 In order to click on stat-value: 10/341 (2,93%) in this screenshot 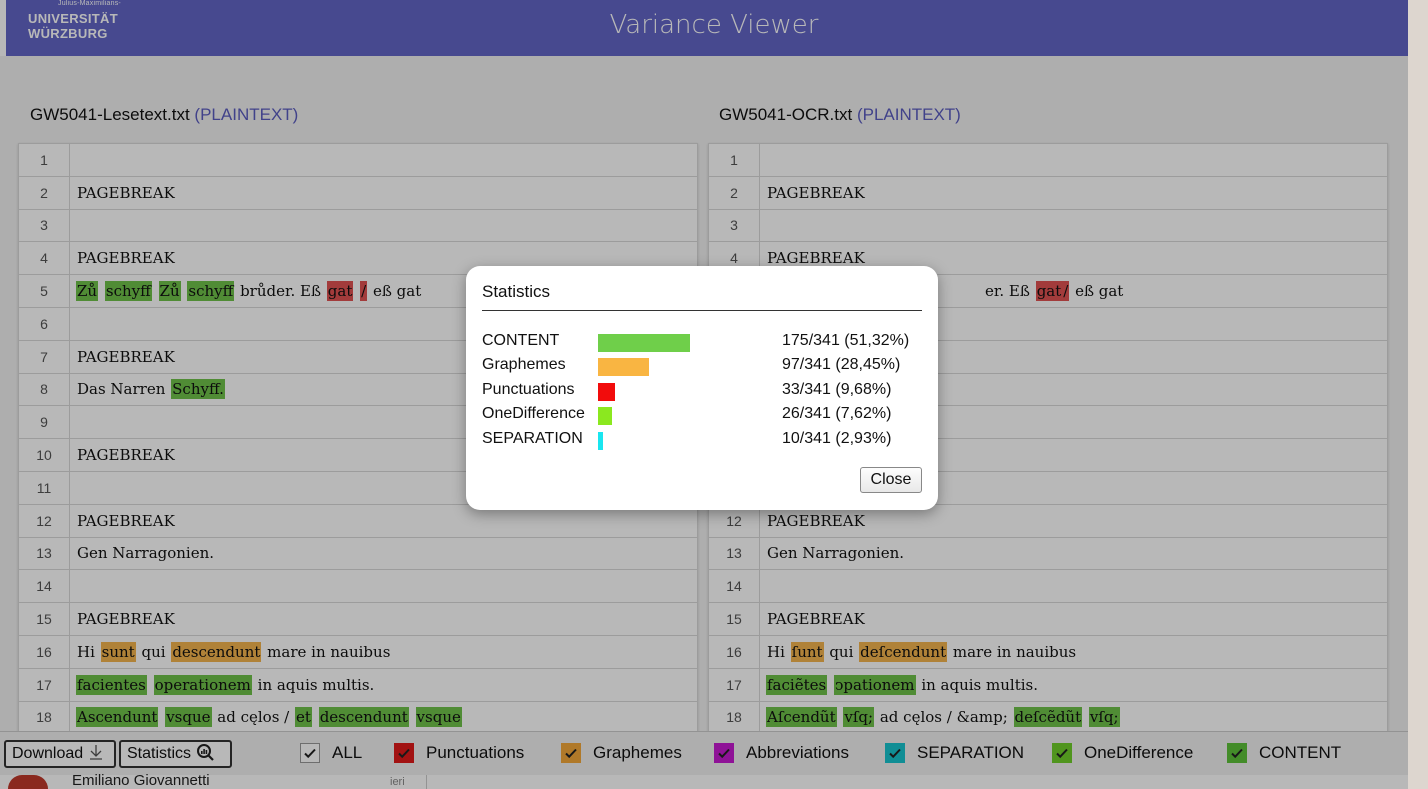, I will do `click(837, 438)`.